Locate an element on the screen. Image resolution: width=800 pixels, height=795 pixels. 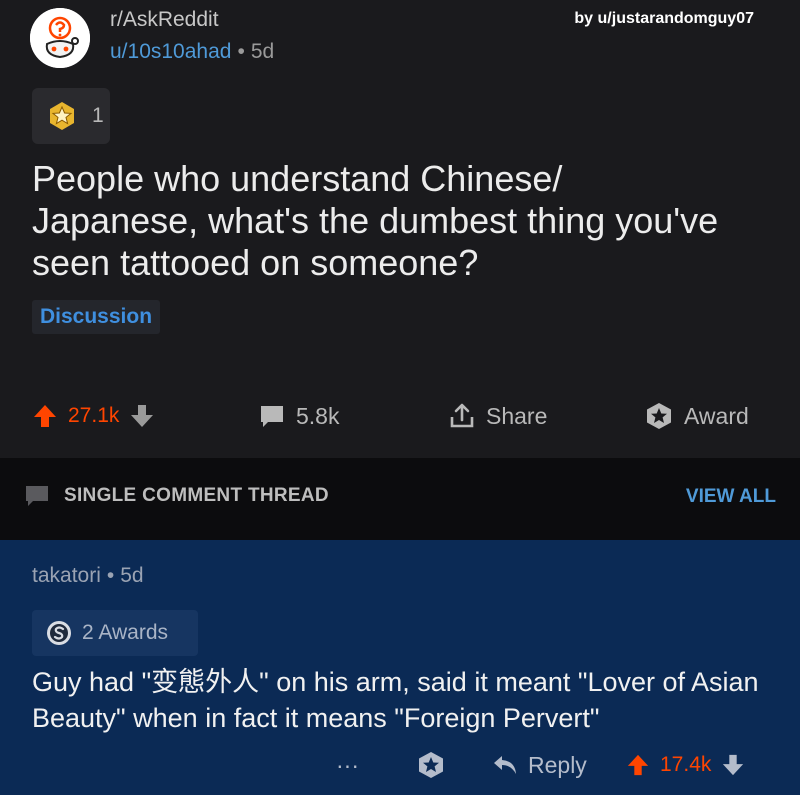
post-score: 27.1k is located at coordinates (94, 415).